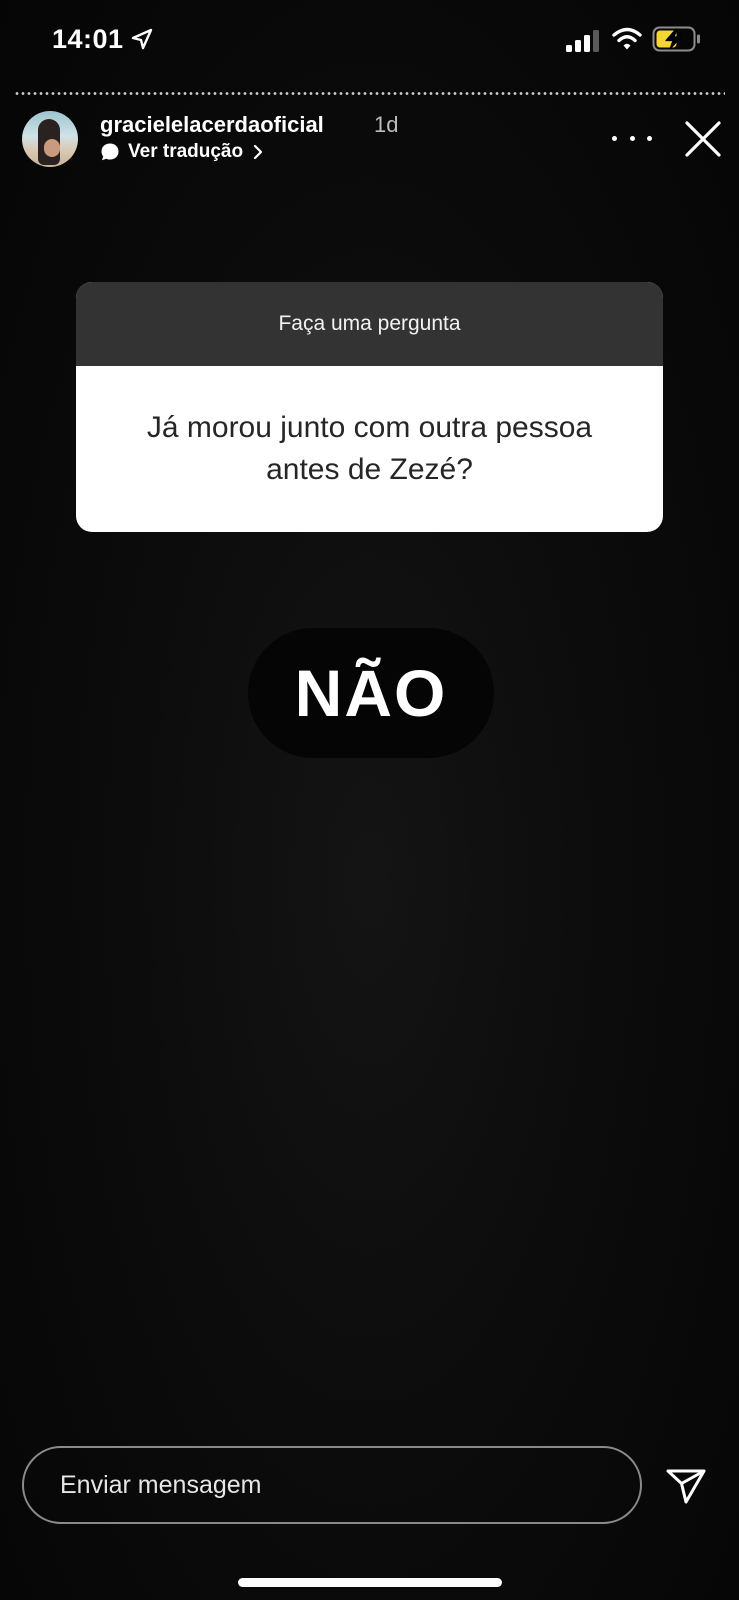 The image size is (739, 1600). Describe the element at coordinates (370, 1582) in the screenshot. I see `home-indicator` at that location.